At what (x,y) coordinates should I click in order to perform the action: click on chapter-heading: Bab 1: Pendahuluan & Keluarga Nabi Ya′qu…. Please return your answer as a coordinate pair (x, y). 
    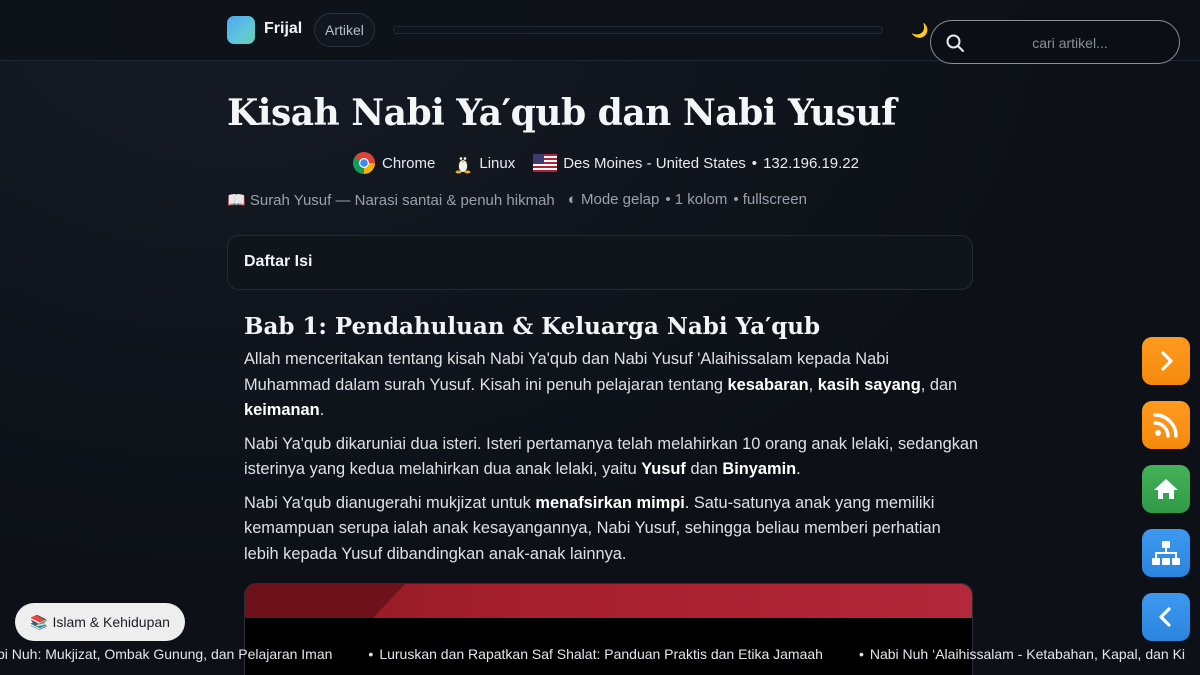
    Looking at the image, I should click on (532, 326).